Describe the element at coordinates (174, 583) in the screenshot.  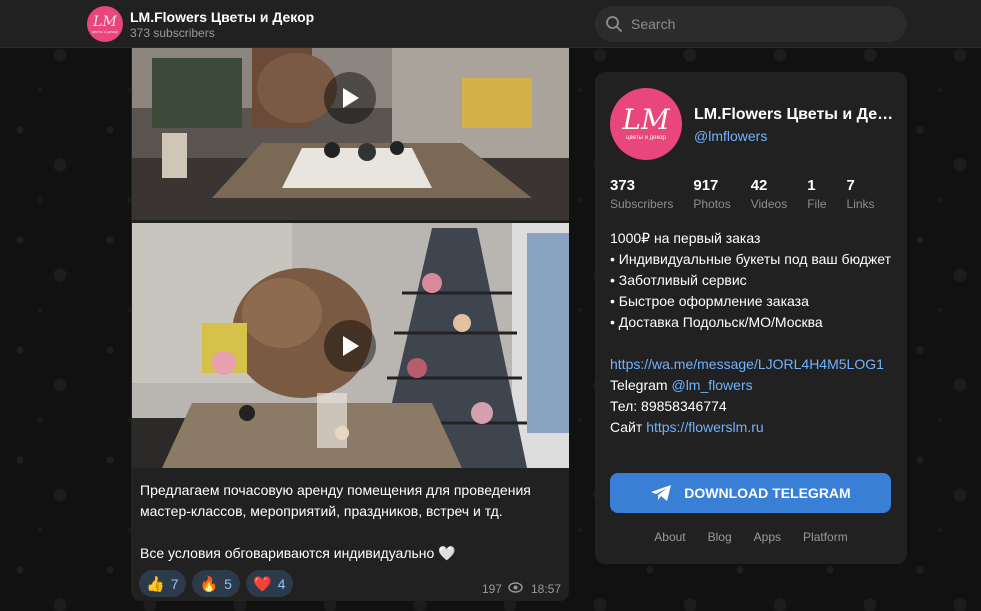
I see `reaction-count: 7` at that location.